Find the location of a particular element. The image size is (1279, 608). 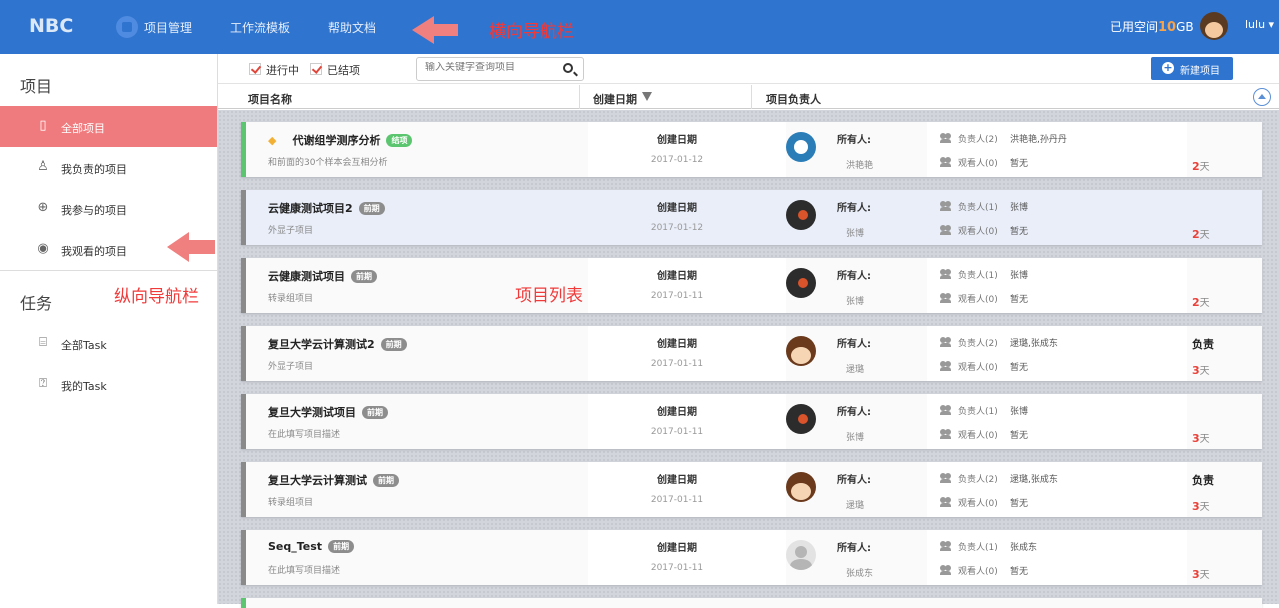

sort-desc-icon is located at coordinates (647, 96).